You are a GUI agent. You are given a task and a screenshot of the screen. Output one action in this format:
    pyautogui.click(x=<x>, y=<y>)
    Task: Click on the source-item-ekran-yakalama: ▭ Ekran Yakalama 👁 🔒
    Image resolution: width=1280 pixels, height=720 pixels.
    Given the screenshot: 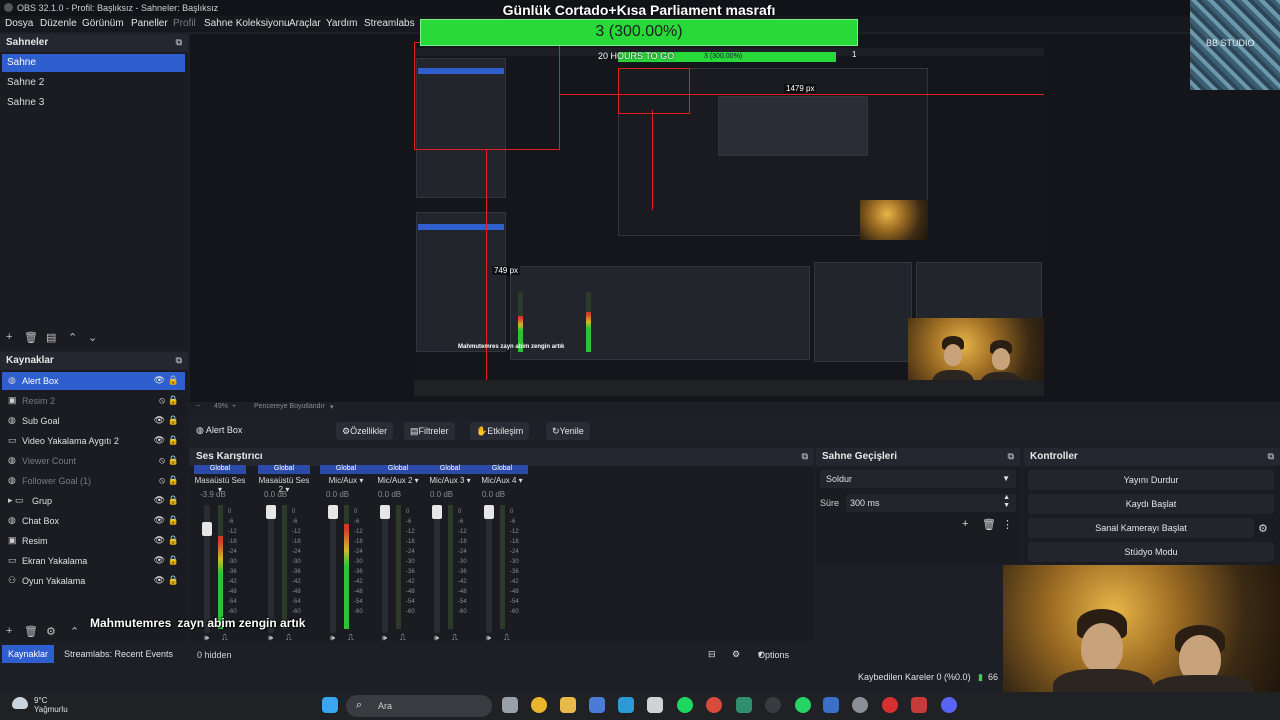 What is the action you would take?
    pyautogui.click(x=93, y=561)
    